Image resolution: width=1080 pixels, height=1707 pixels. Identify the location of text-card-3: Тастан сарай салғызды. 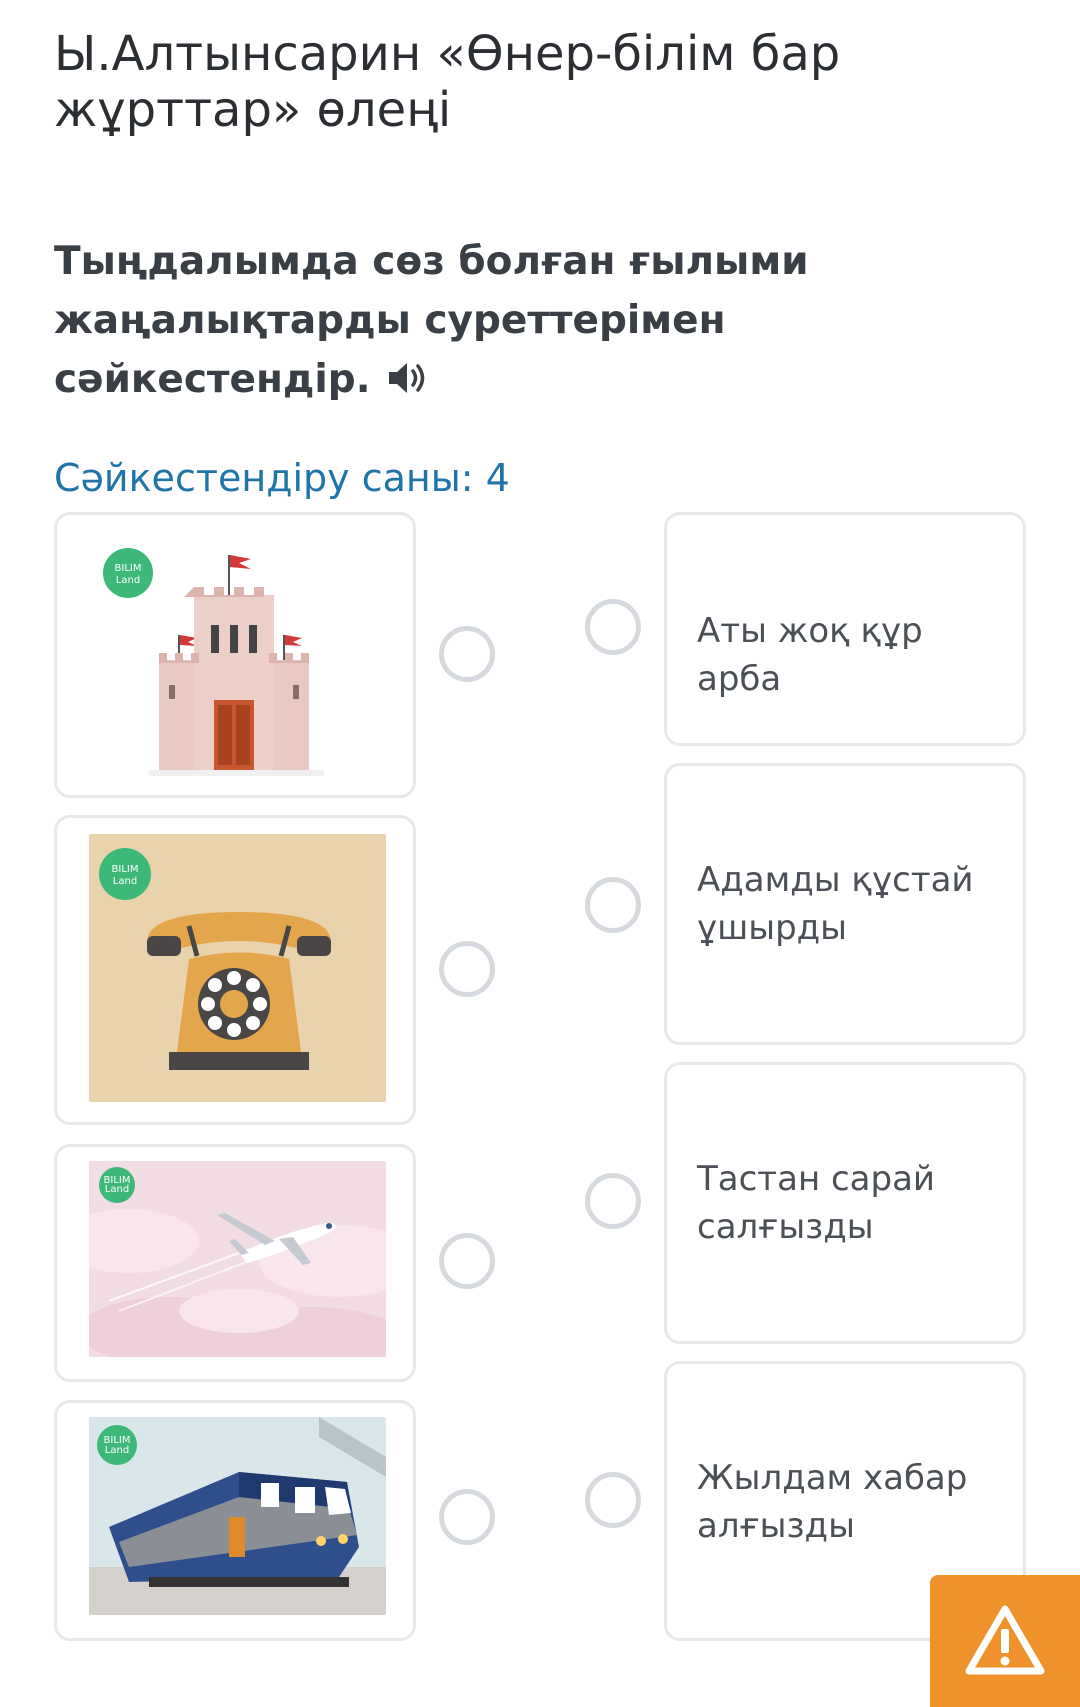
(845, 1203).